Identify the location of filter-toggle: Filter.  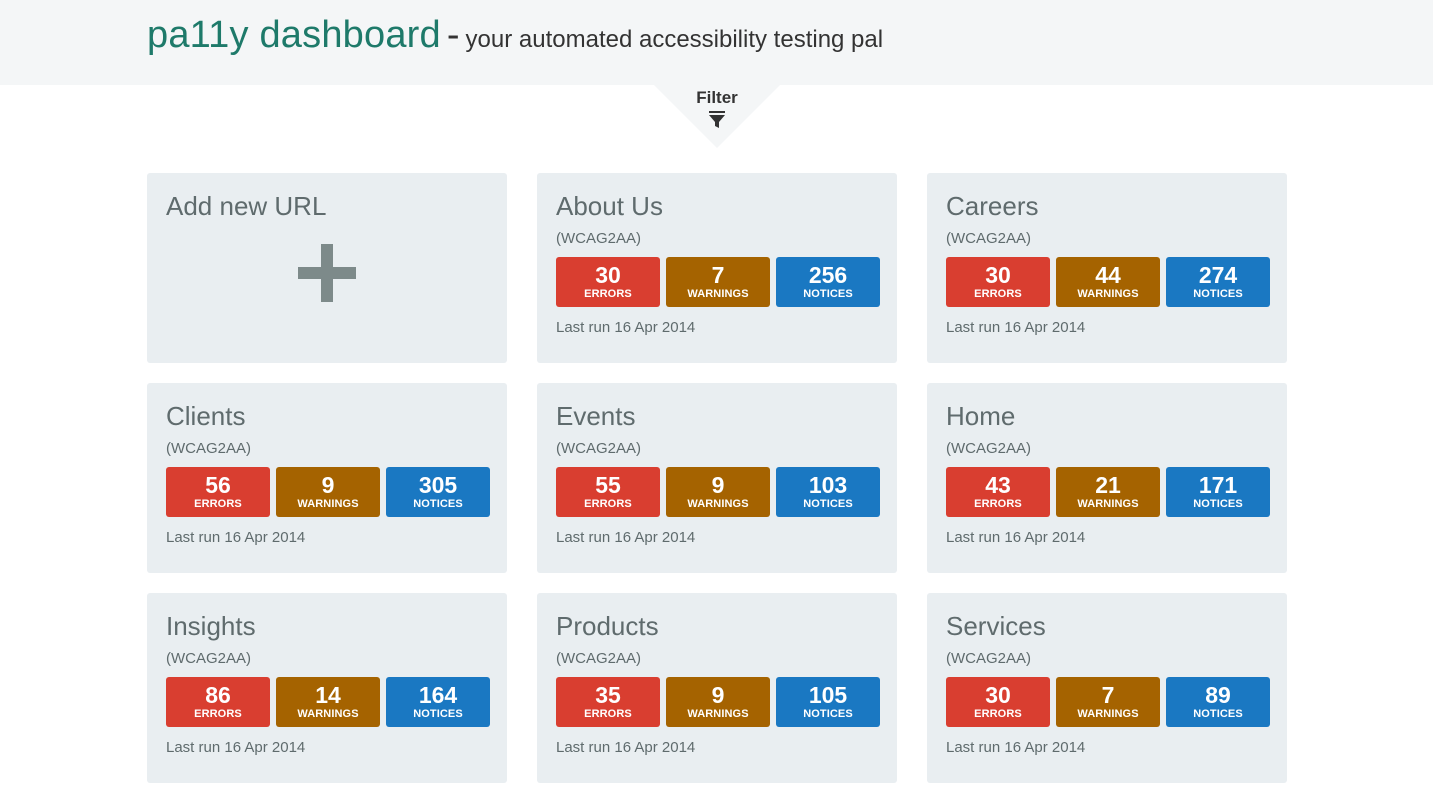
(717, 116).